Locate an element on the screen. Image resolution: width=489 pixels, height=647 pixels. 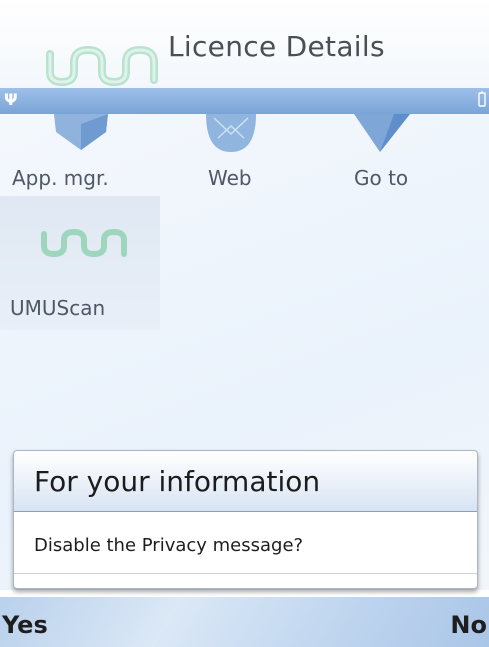
dialog-divider is located at coordinates (245, 573).